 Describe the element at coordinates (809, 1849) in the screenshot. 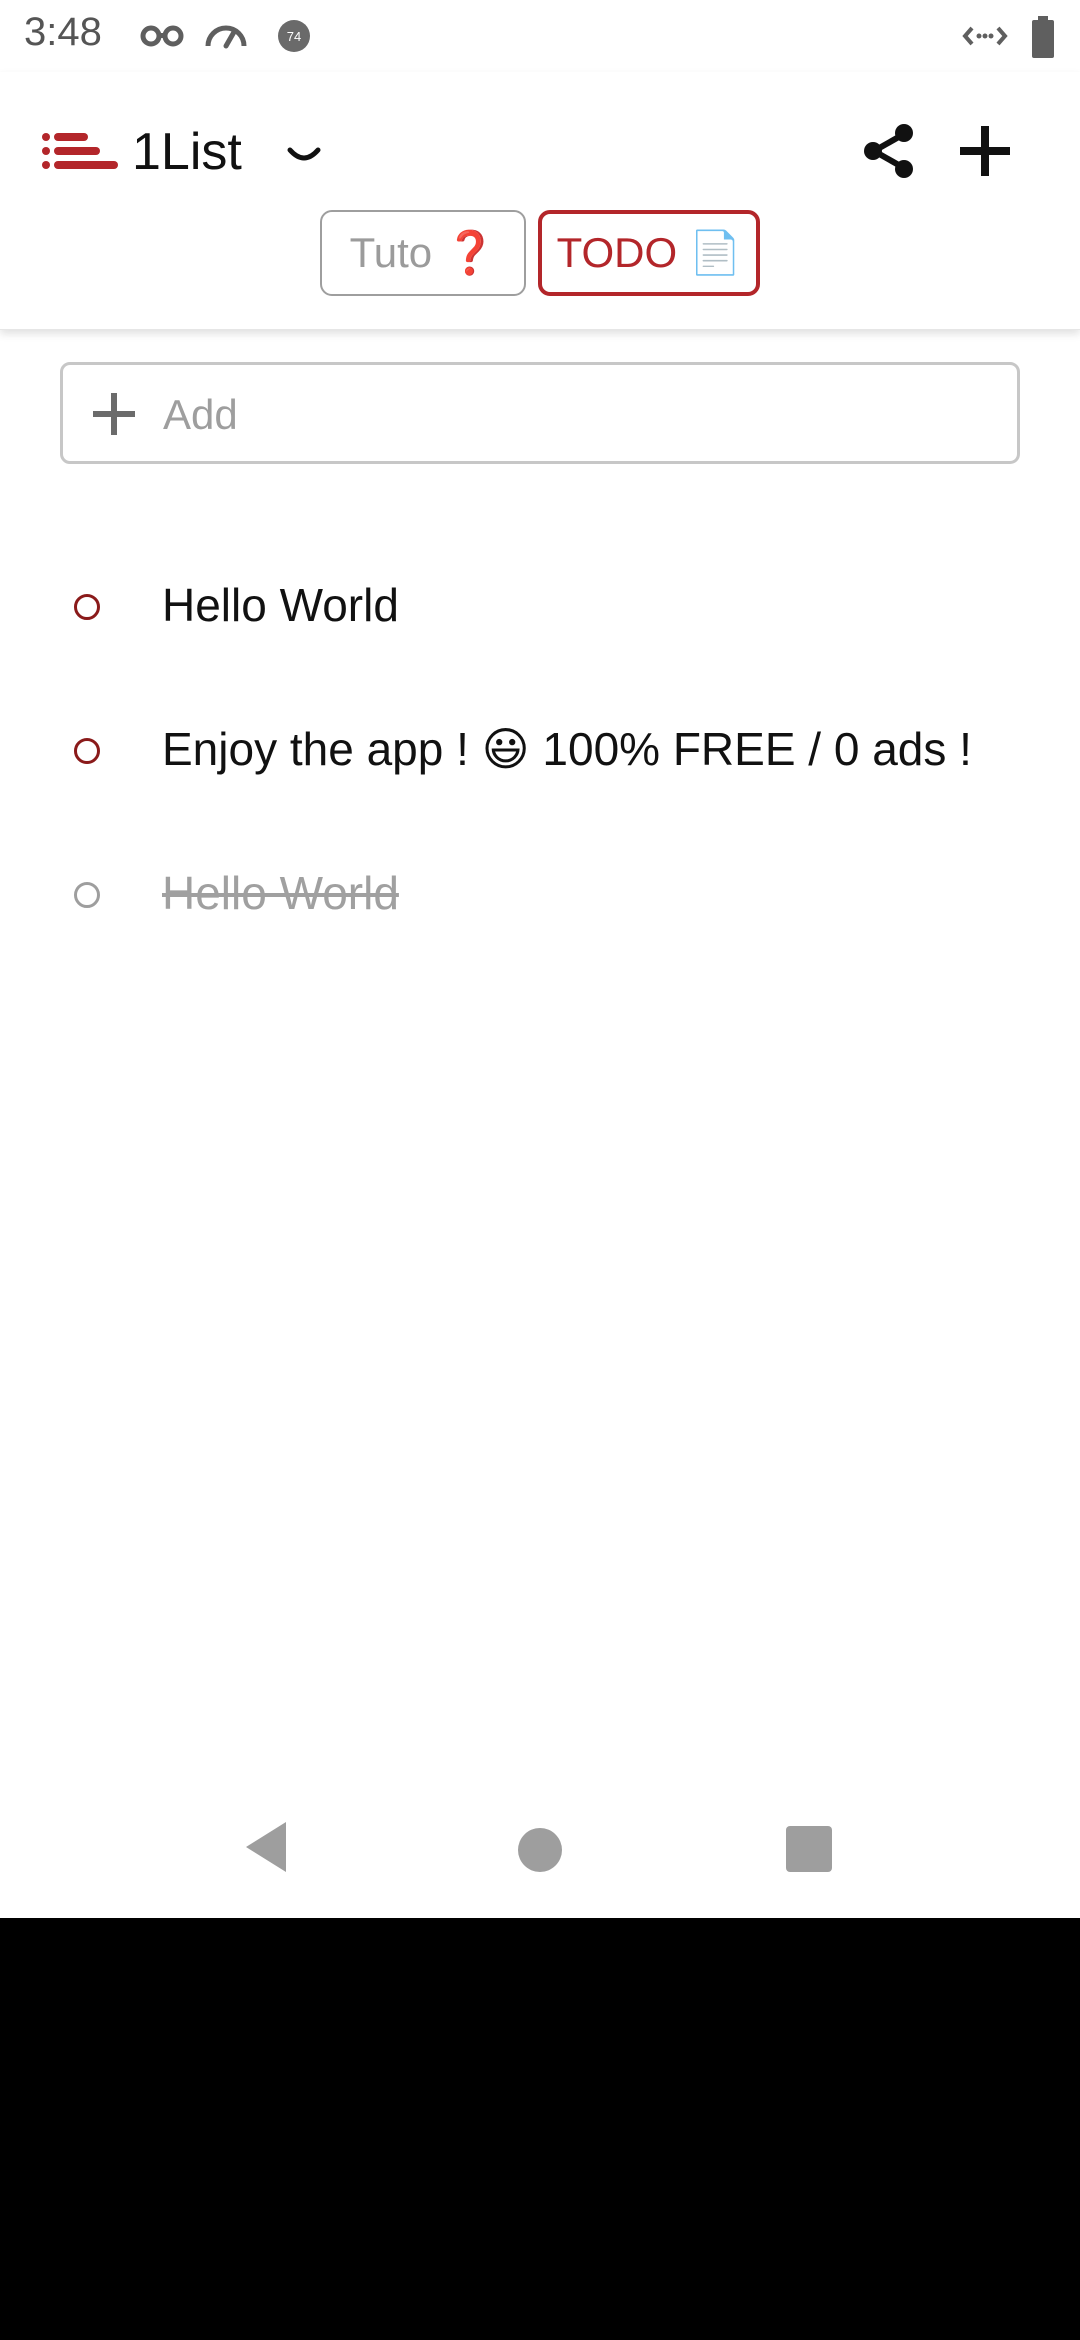

I see `recents-icon` at that location.